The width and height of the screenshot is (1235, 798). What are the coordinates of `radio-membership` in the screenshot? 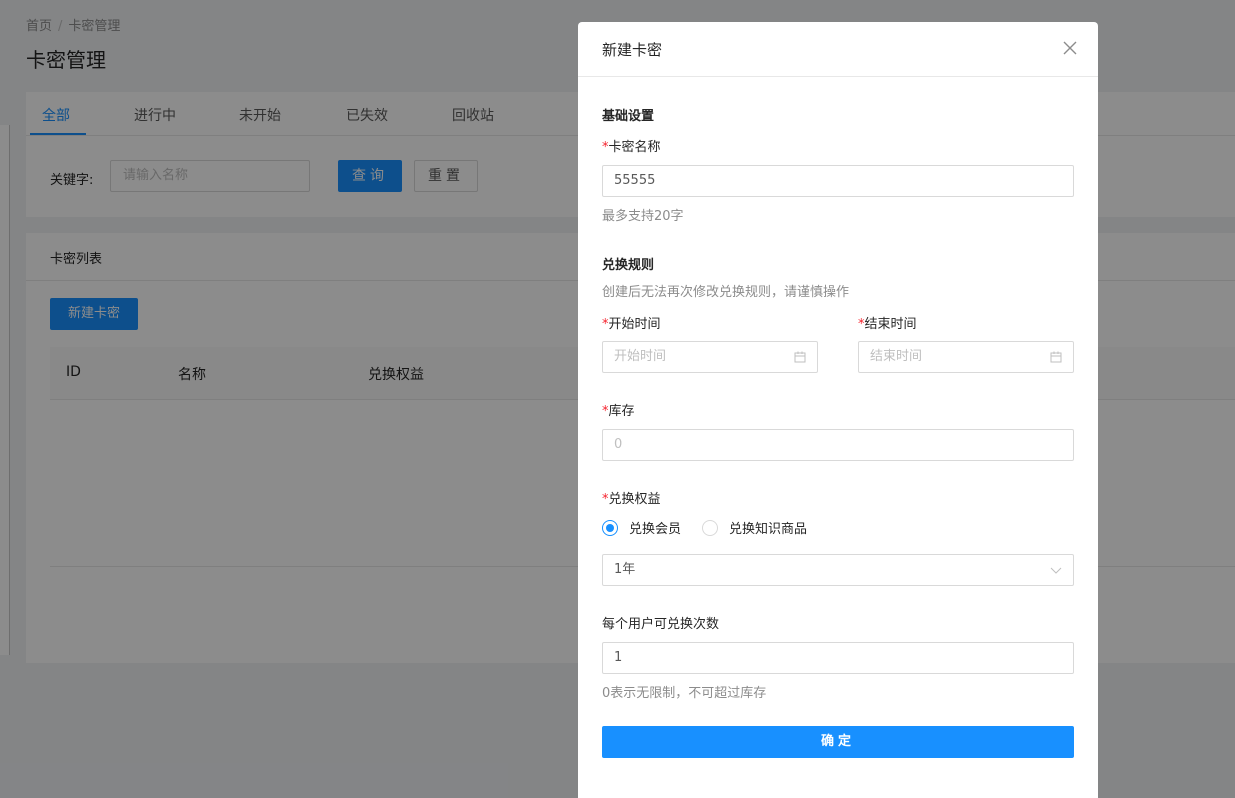 It's located at (610, 528).